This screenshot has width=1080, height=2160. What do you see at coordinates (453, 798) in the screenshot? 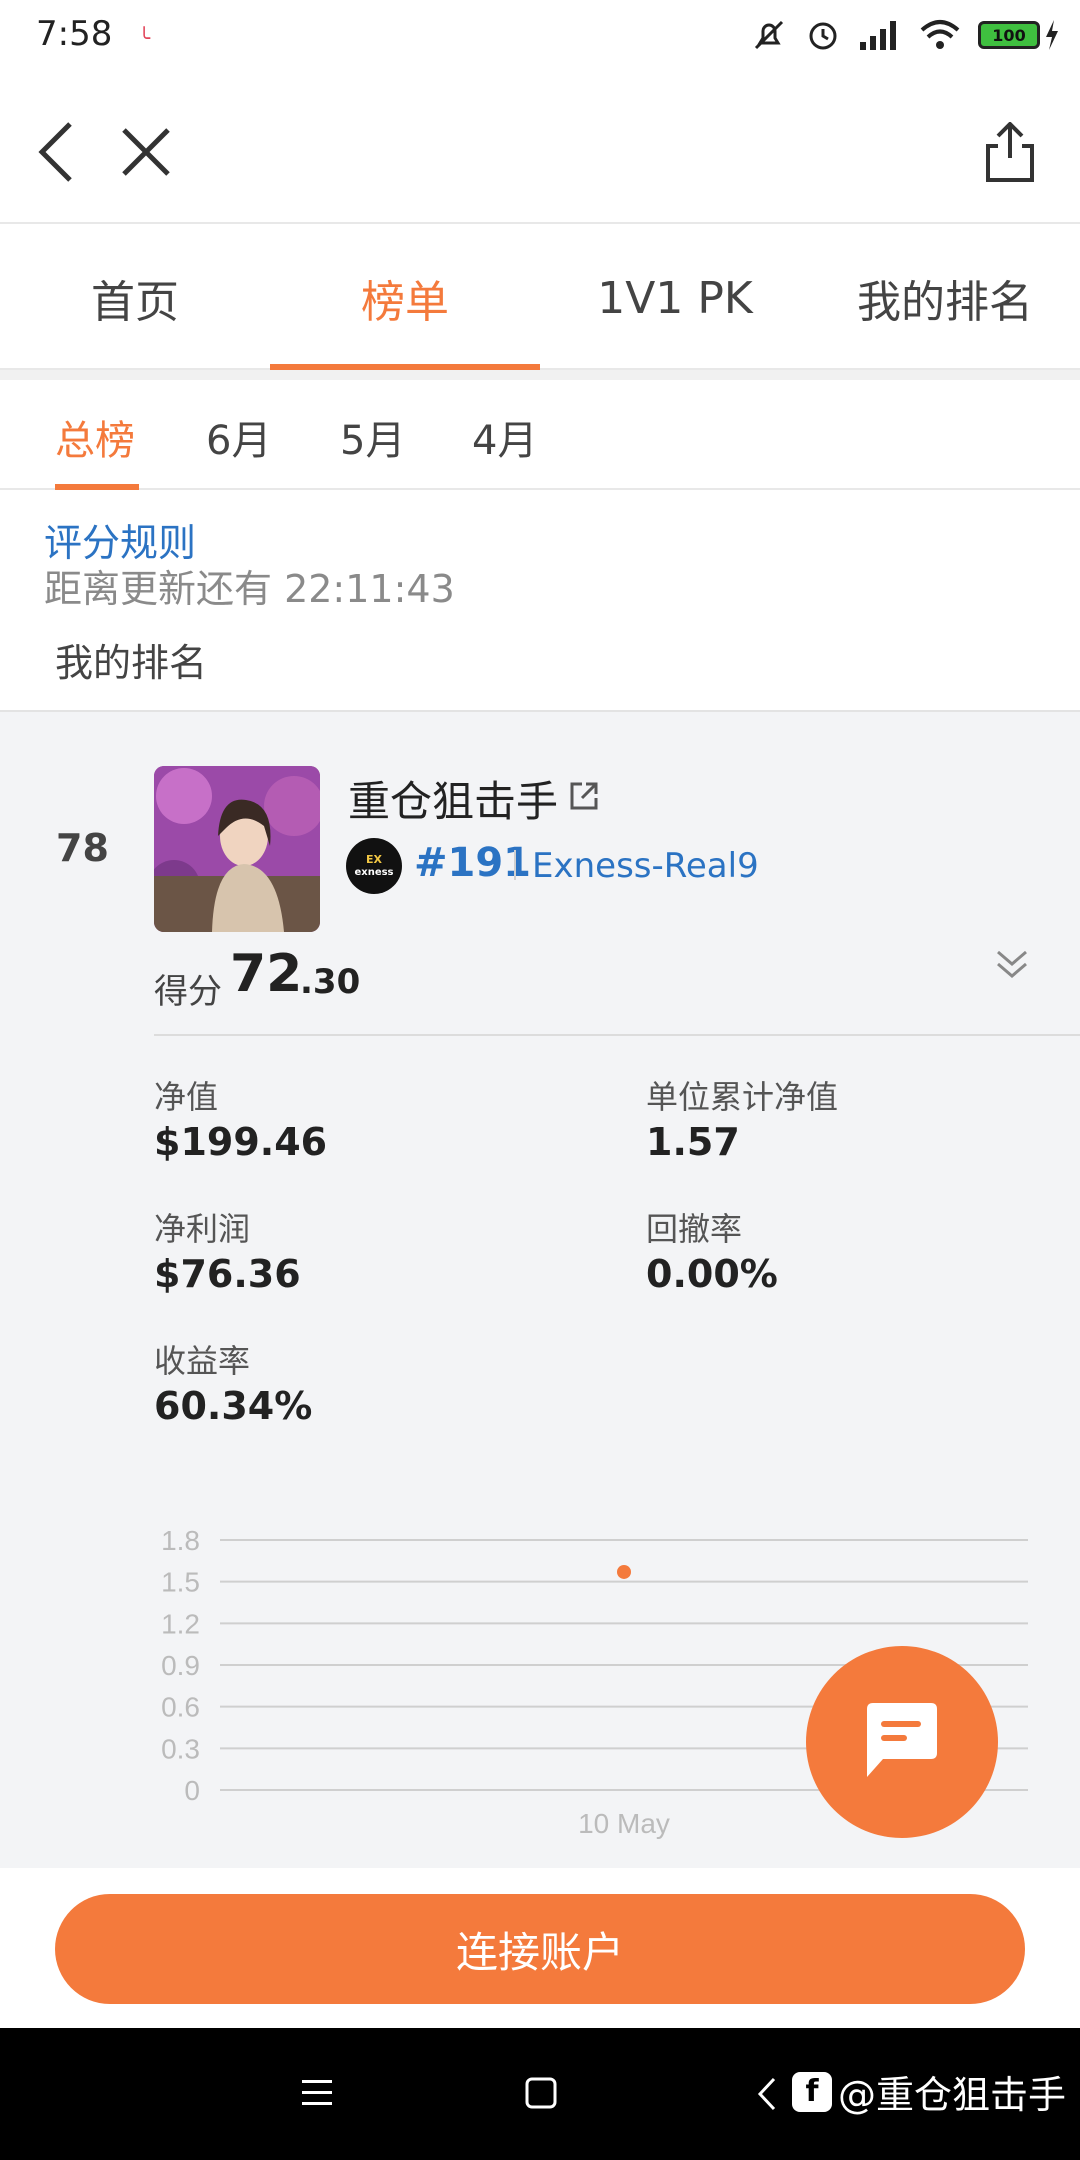
I see `user-name: 重仓狙击手` at bounding box center [453, 798].